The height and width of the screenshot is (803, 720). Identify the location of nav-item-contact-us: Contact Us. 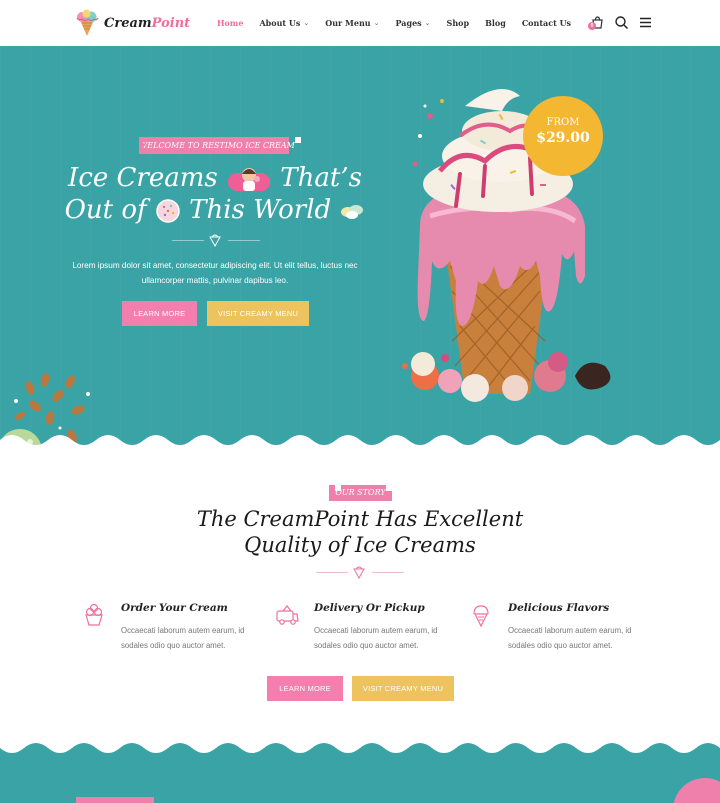
(546, 23).